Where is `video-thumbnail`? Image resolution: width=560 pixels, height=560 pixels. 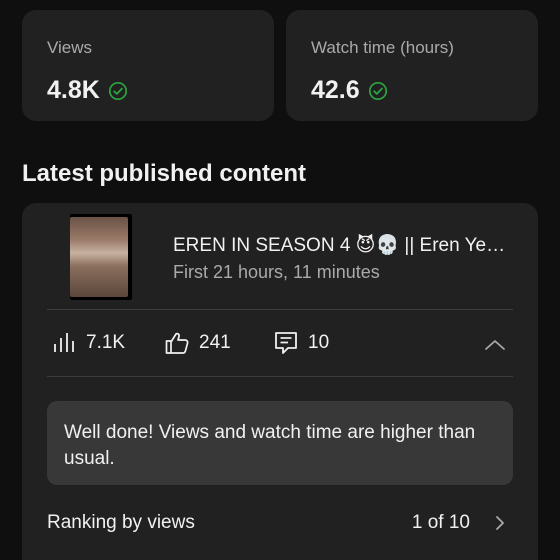
video-thumbnail is located at coordinates (101, 257).